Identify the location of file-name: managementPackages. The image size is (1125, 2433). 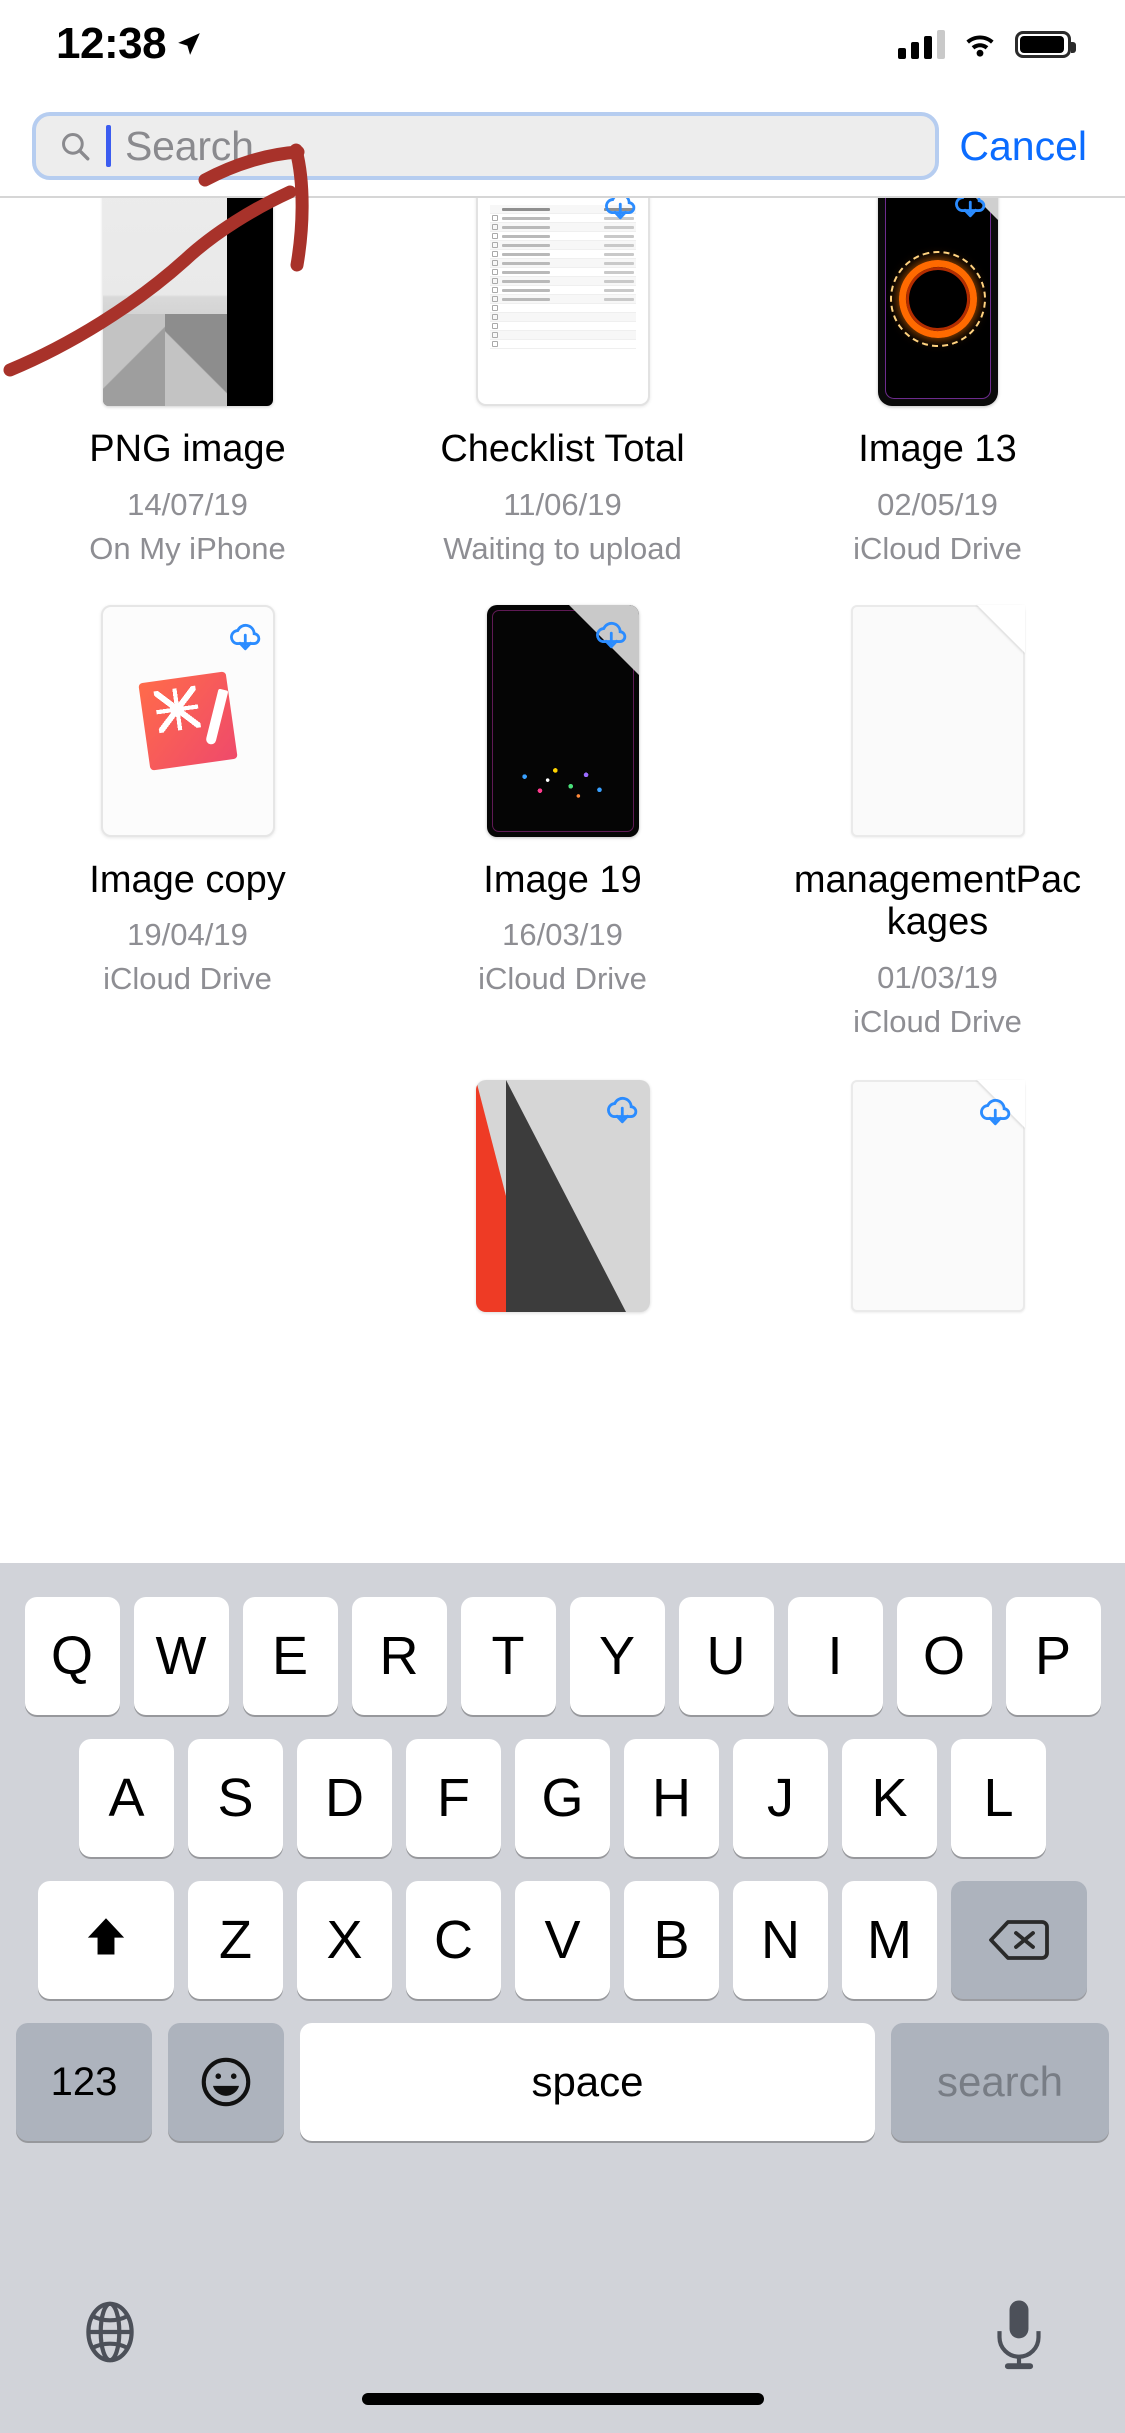
(937, 901).